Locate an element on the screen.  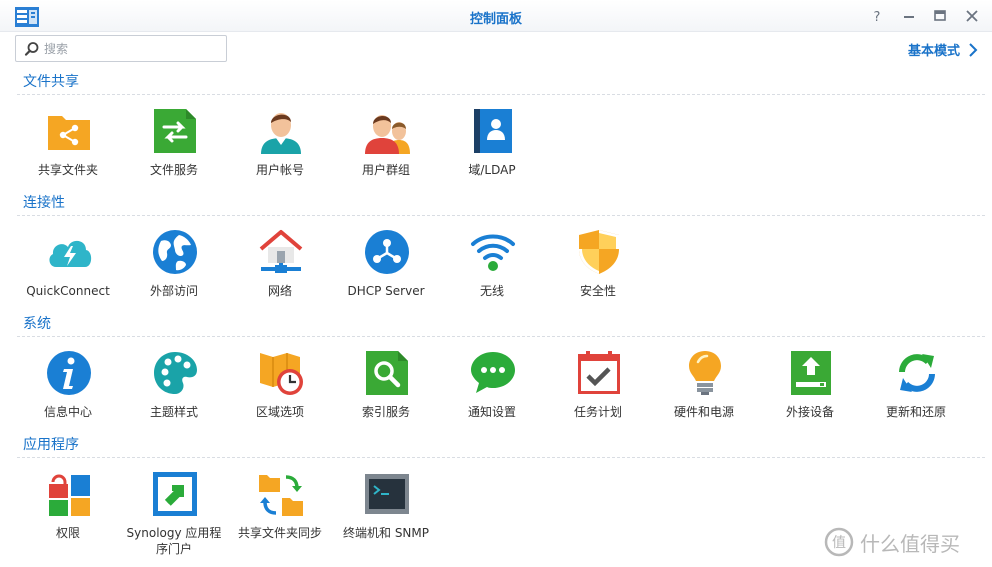
item-label: 共享文件夹 is located at coordinates (67, 170).